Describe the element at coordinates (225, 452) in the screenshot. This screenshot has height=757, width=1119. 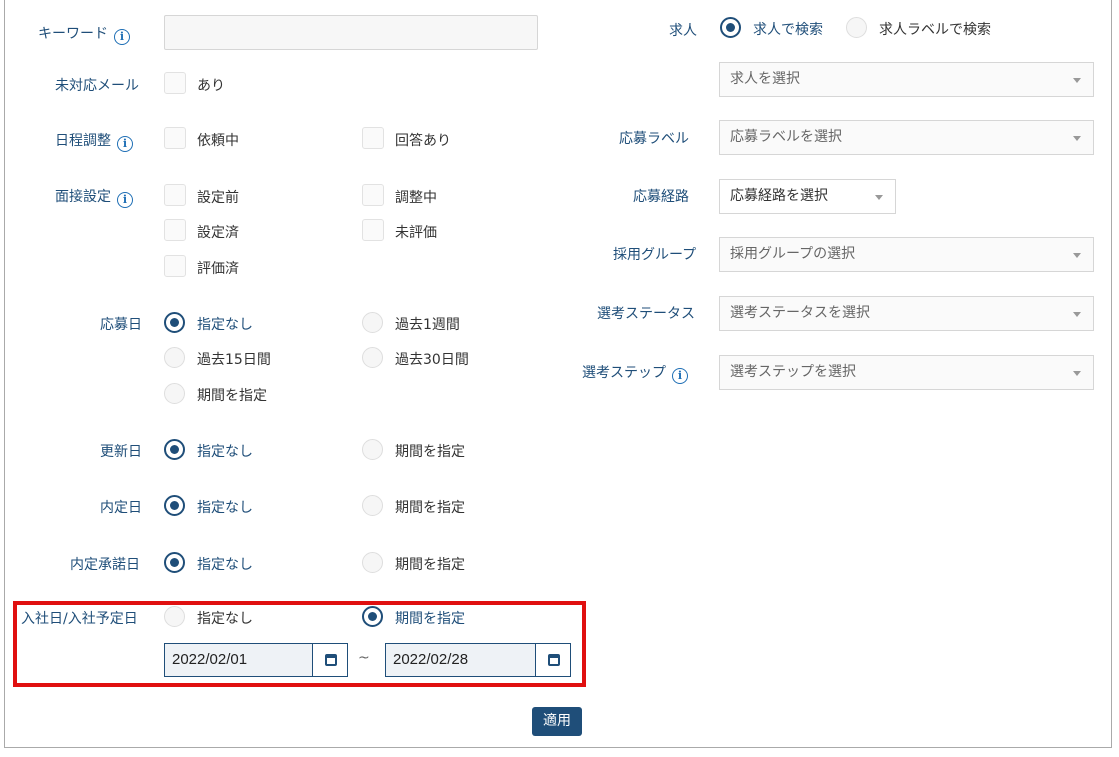
I see `updated-date-none-label: 指定なし` at that location.